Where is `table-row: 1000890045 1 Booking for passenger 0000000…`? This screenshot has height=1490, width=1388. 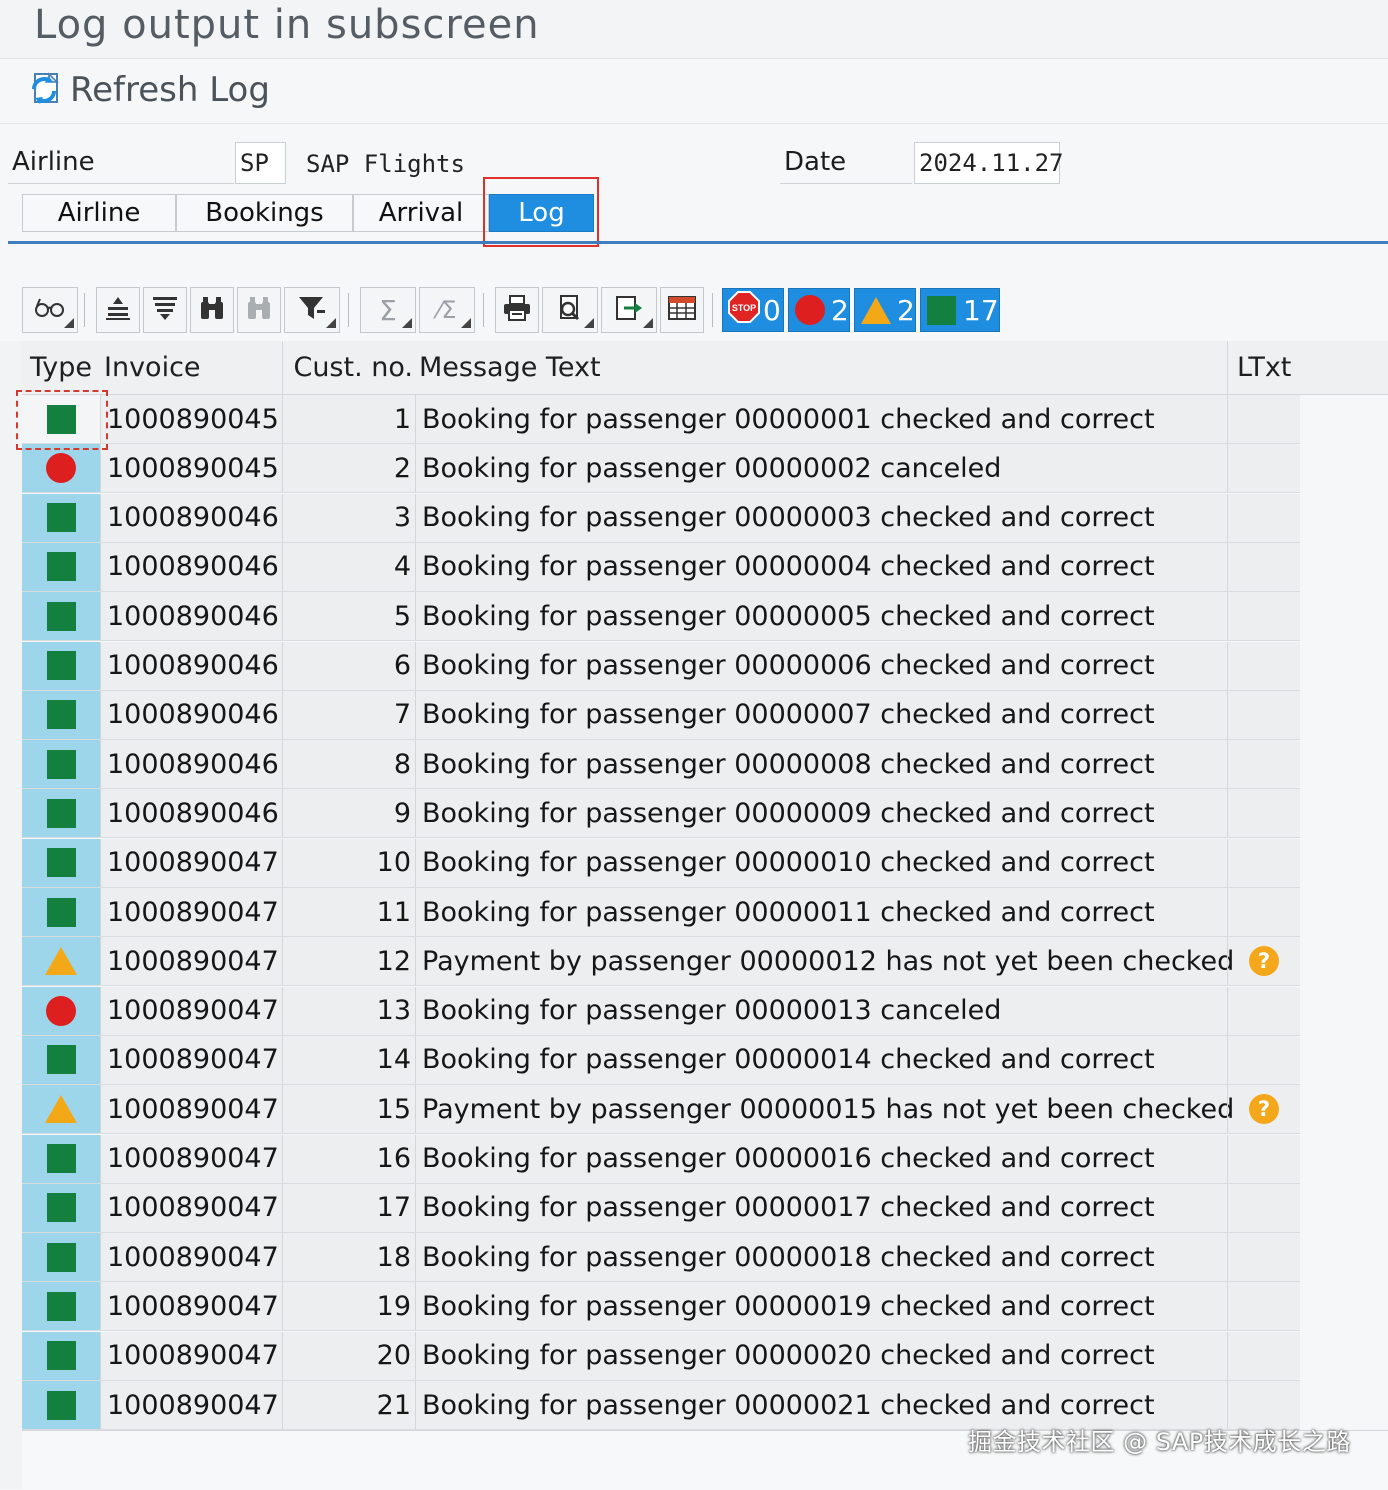 table-row: 1000890045 1 Booking for passenger 0000000… is located at coordinates (661, 419).